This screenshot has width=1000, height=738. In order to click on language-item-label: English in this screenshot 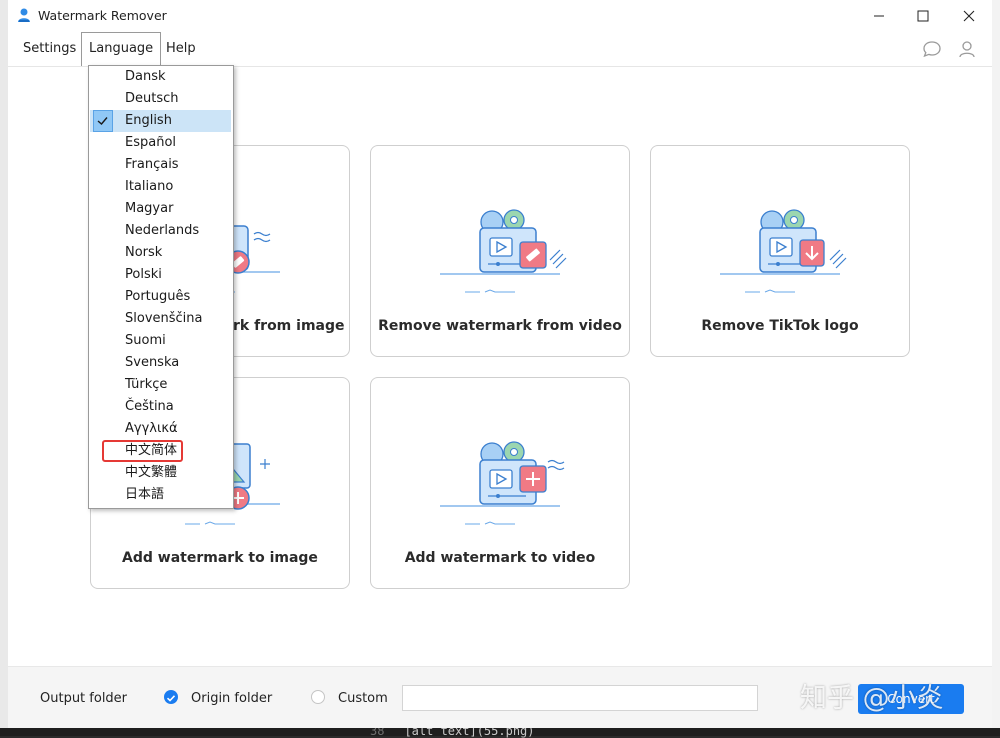, I will do `click(148, 120)`.